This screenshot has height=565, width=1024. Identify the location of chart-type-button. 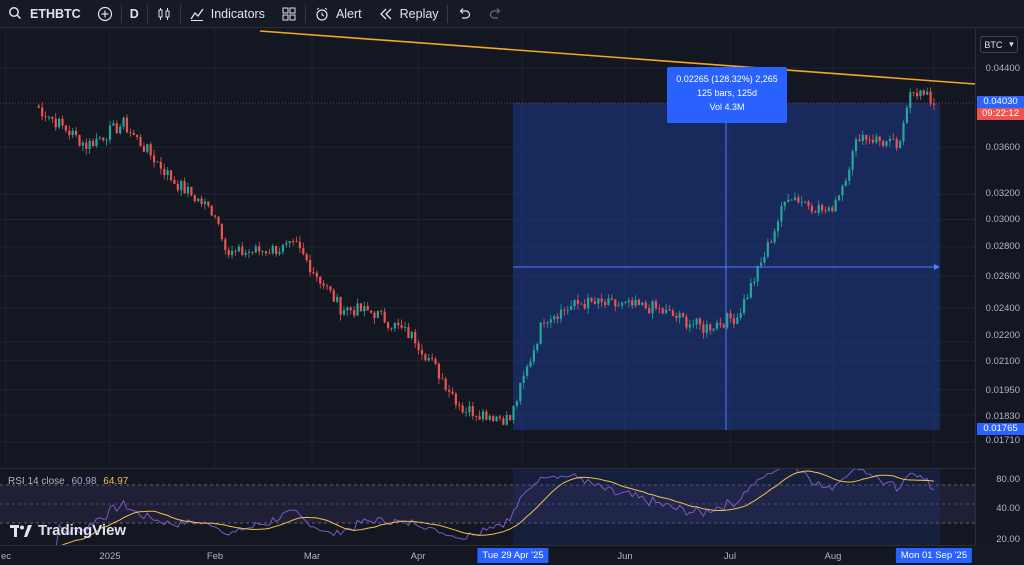
(164, 14).